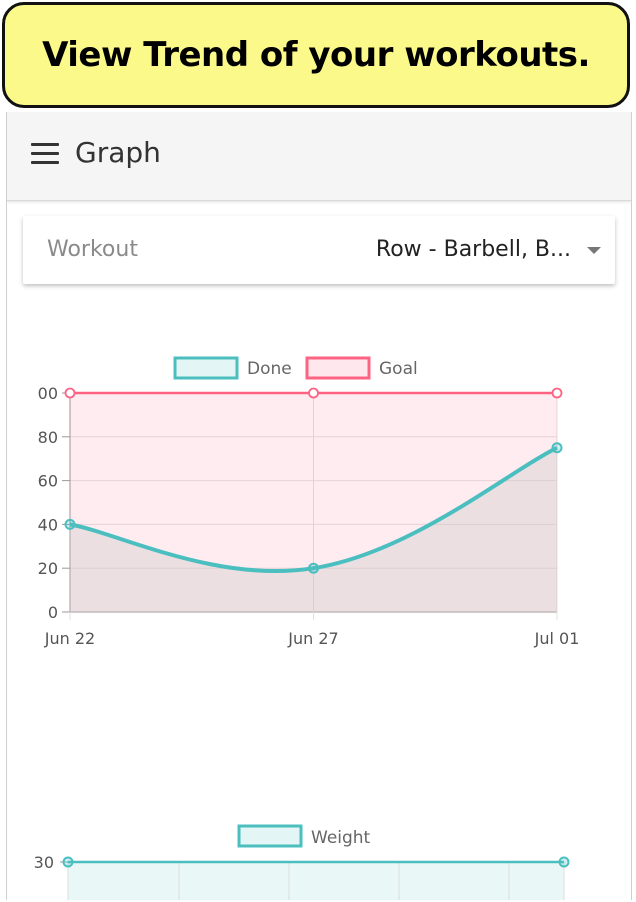 Image resolution: width=636 pixels, height=902 pixels. I want to click on banner-text: View Trend of your workouts., so click(316, 55).